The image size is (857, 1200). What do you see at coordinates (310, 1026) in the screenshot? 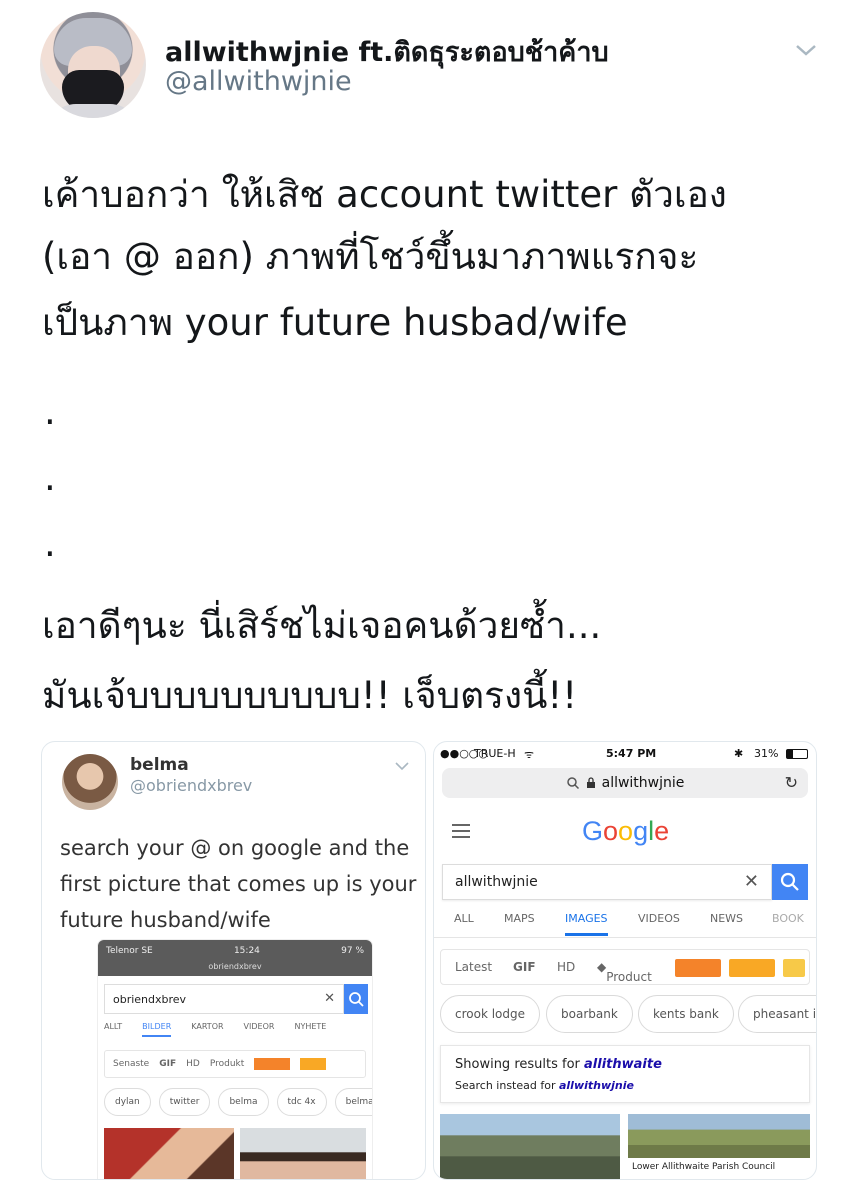
I see `tab-nyheter: NYHETE` at bounding box center [310, 1026].